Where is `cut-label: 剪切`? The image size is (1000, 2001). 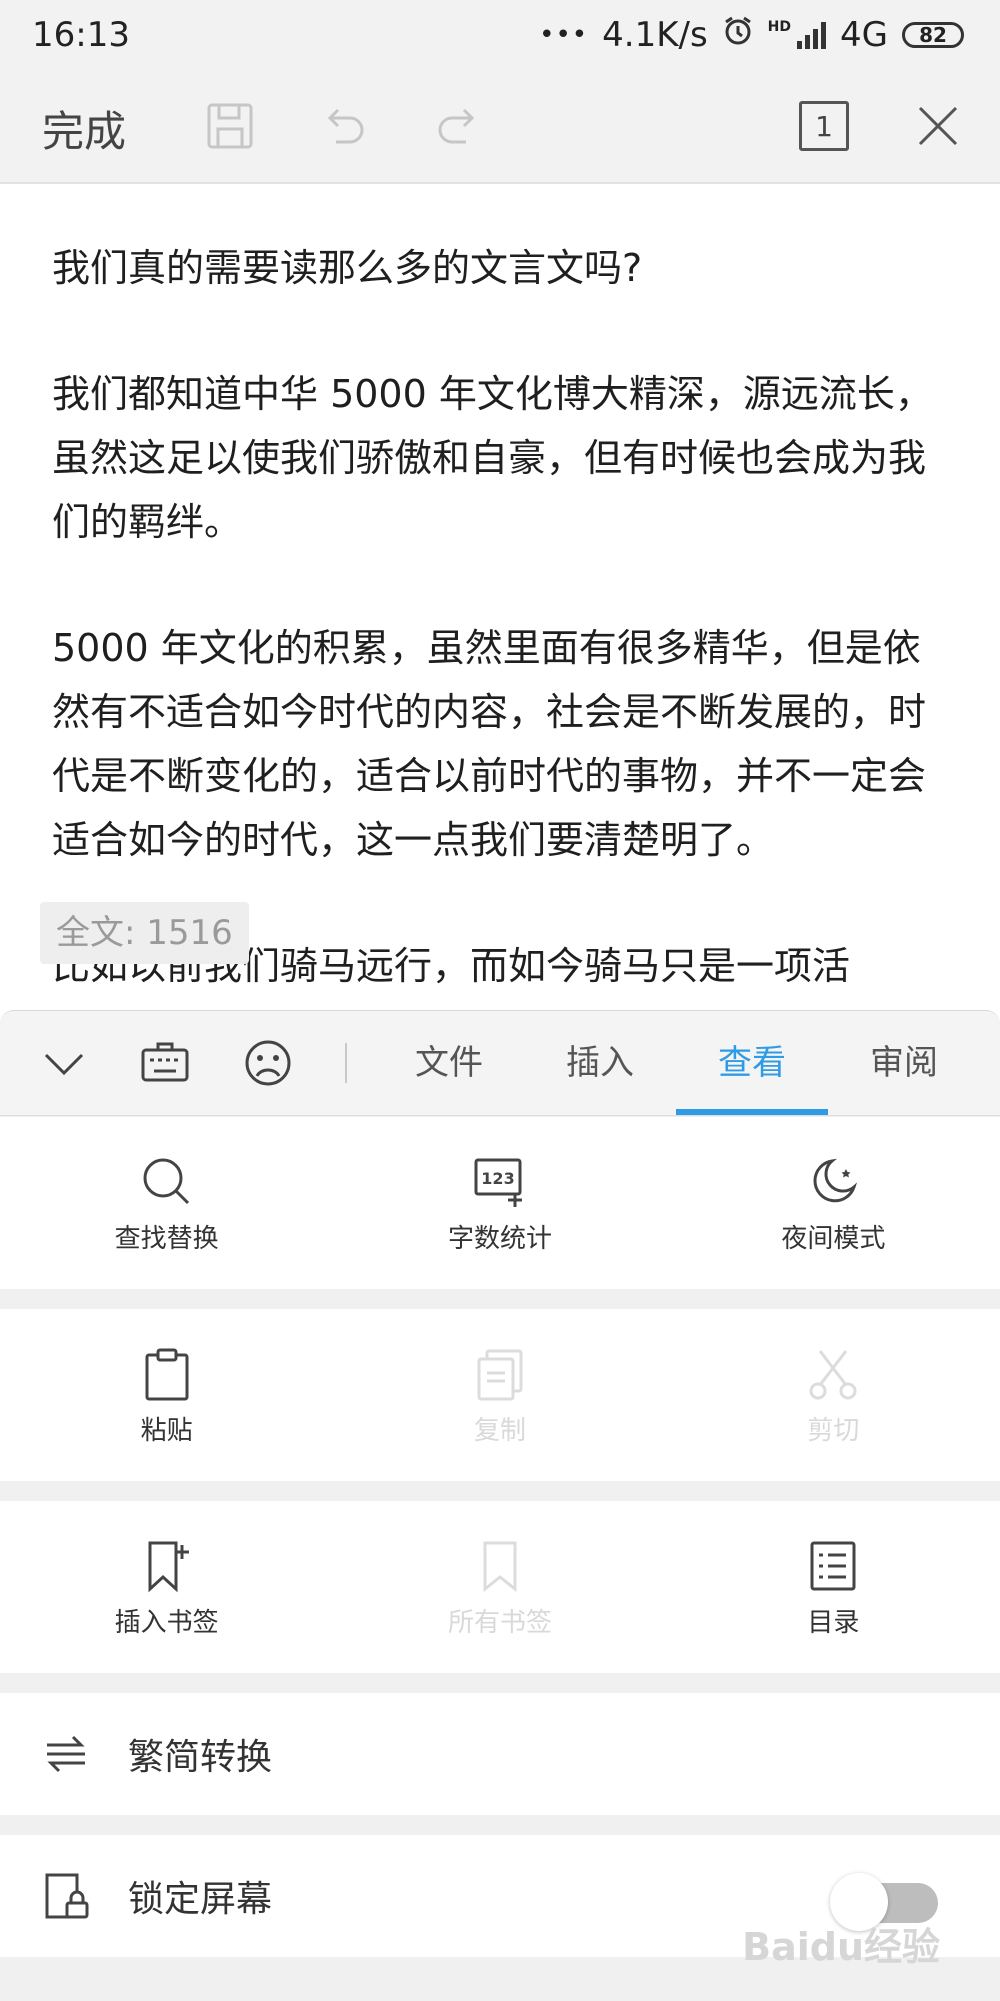
cut-label: 剪切 is located at coordinates (833, 1430).